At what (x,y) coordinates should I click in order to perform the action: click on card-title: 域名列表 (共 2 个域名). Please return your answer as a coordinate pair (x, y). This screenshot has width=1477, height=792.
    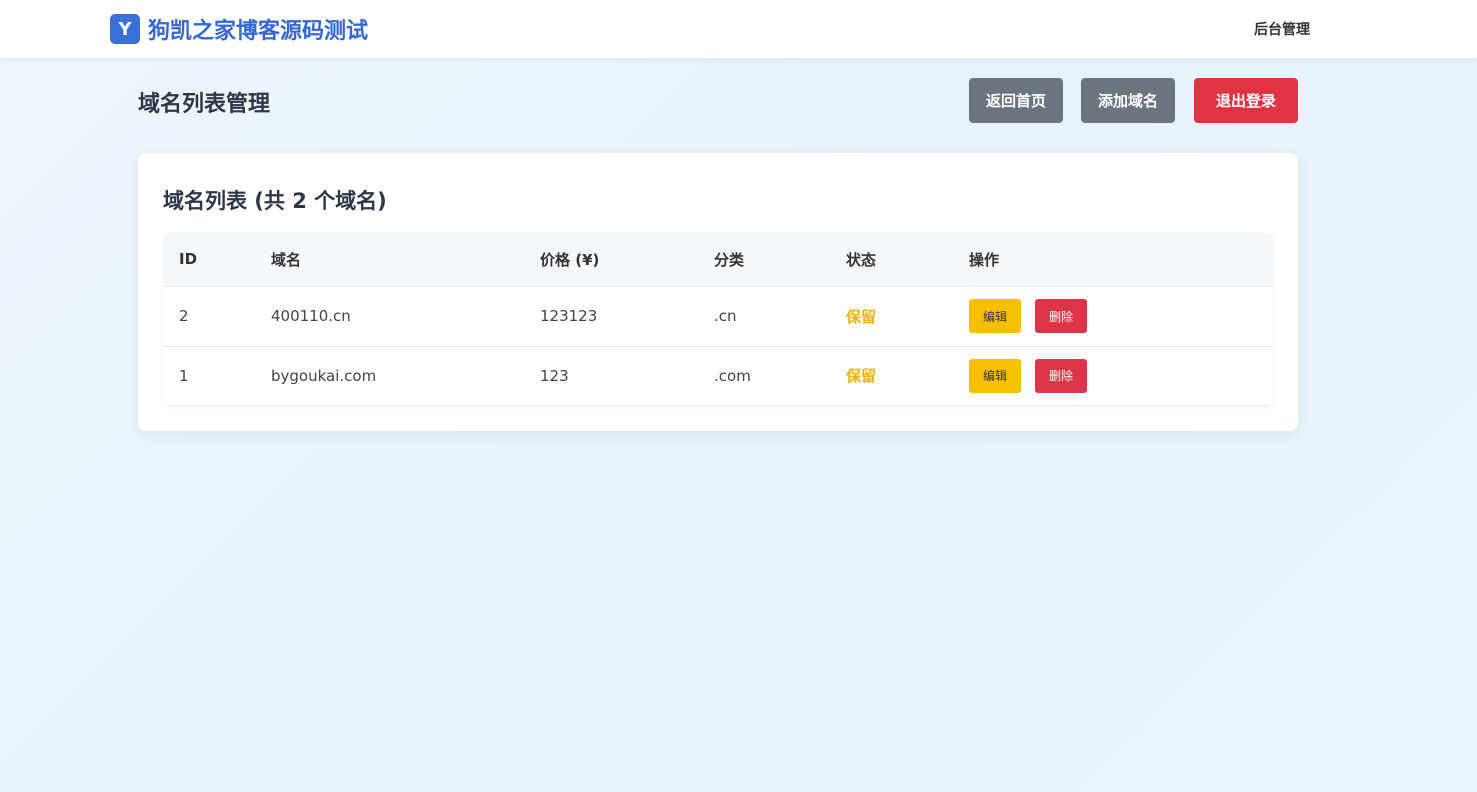
    Looking at the image, I should click on (275, 201).